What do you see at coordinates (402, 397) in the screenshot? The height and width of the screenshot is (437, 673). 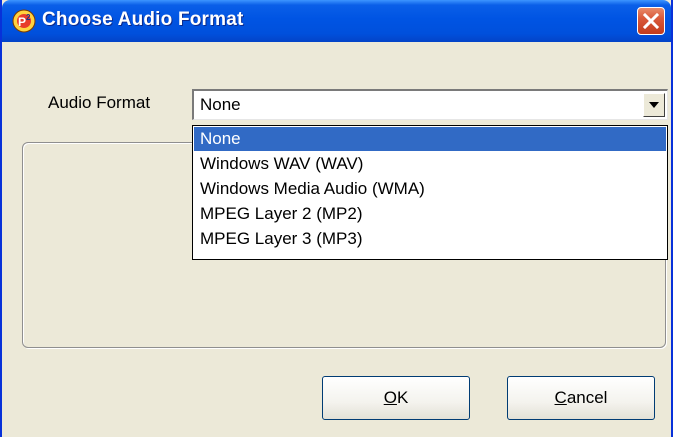 I see `ok-label-rest: K` at bounding box center [402, 397].